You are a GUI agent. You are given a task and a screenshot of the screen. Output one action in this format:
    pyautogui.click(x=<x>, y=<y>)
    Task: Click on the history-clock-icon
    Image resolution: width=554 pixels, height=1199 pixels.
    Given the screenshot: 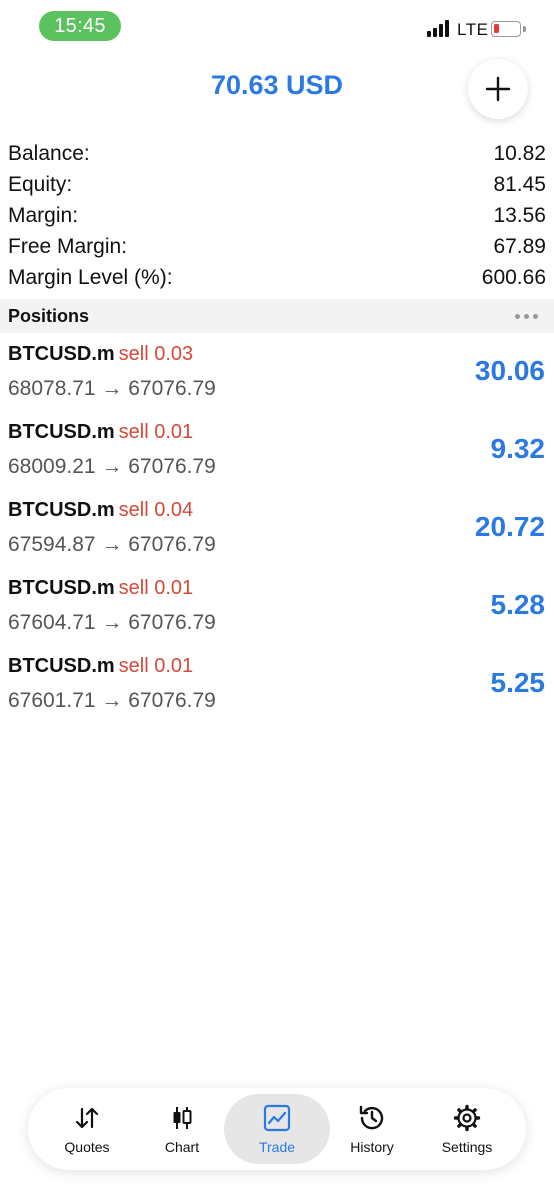 What is the action you would take?
    pyautogui.click(x=371, y=1117)
    